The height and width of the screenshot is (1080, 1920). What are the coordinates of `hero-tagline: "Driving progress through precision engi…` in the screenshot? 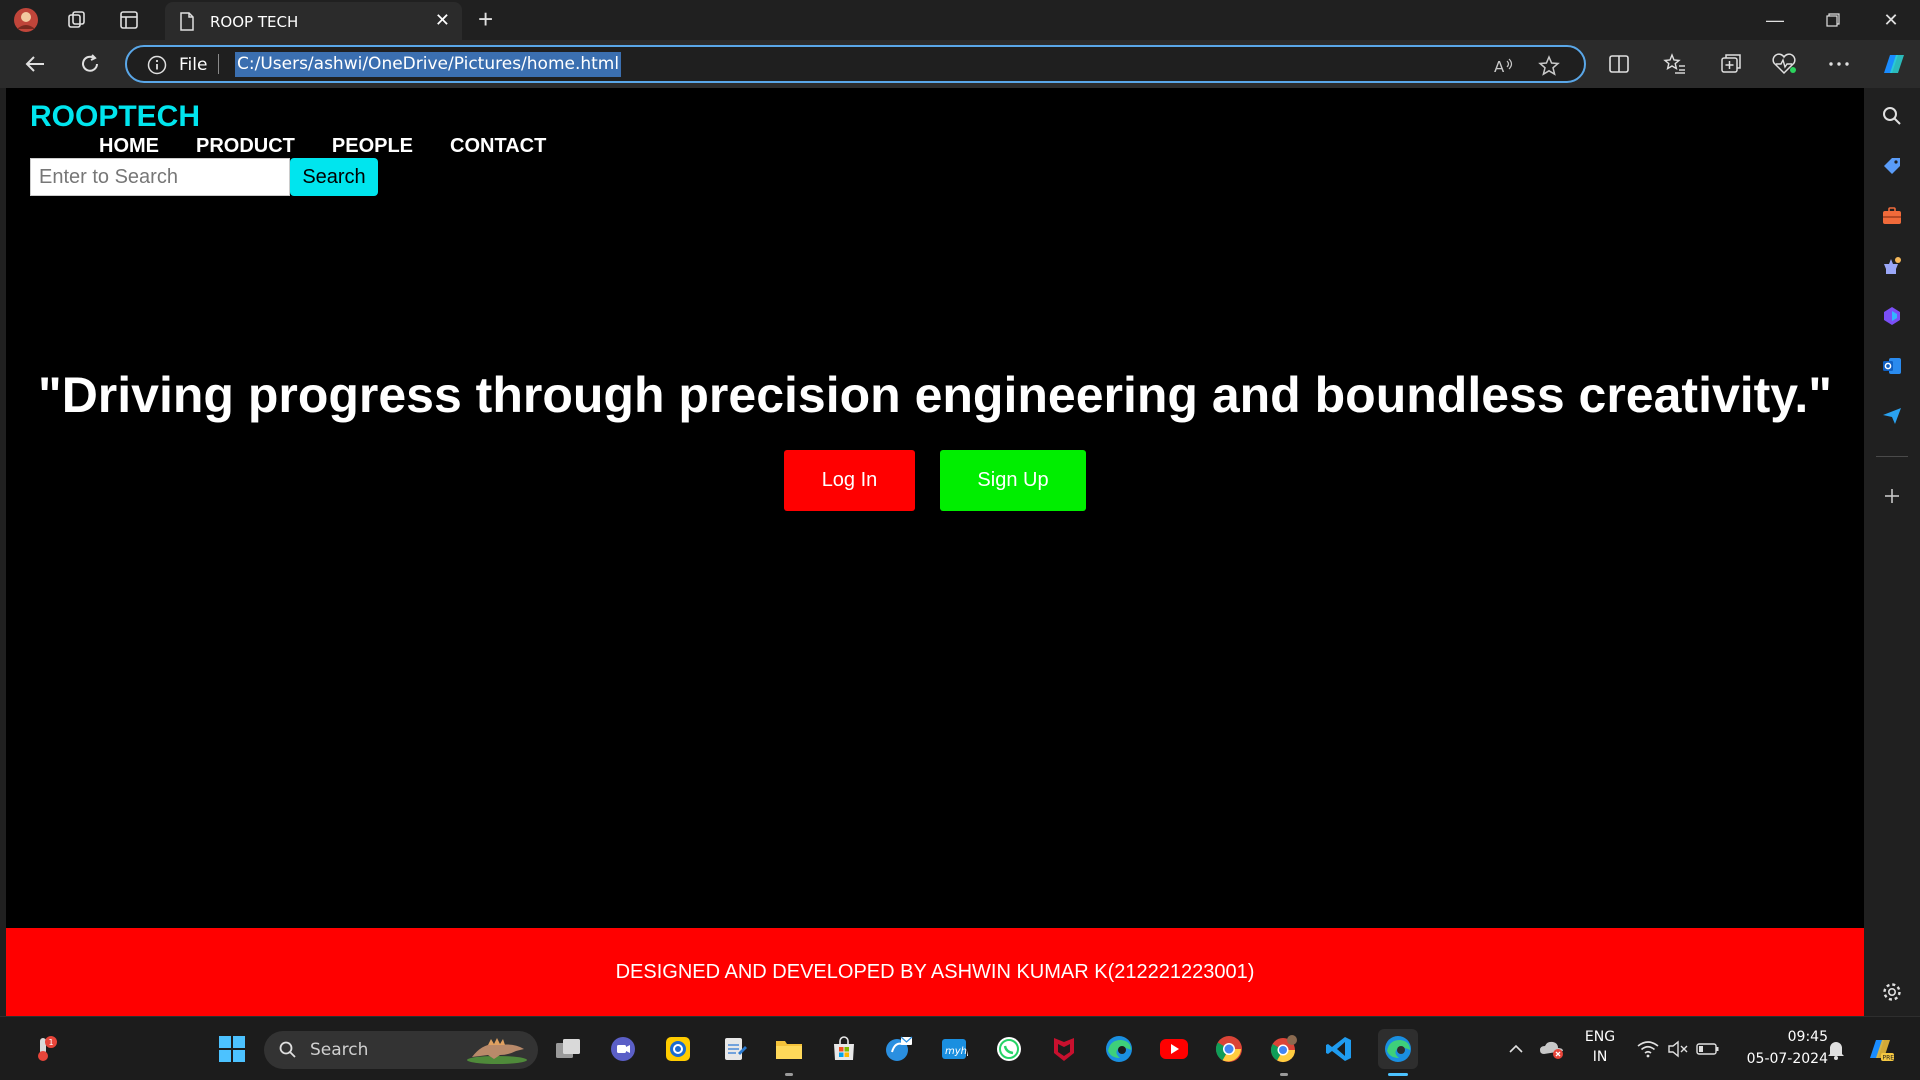 It's located at (935, 395).